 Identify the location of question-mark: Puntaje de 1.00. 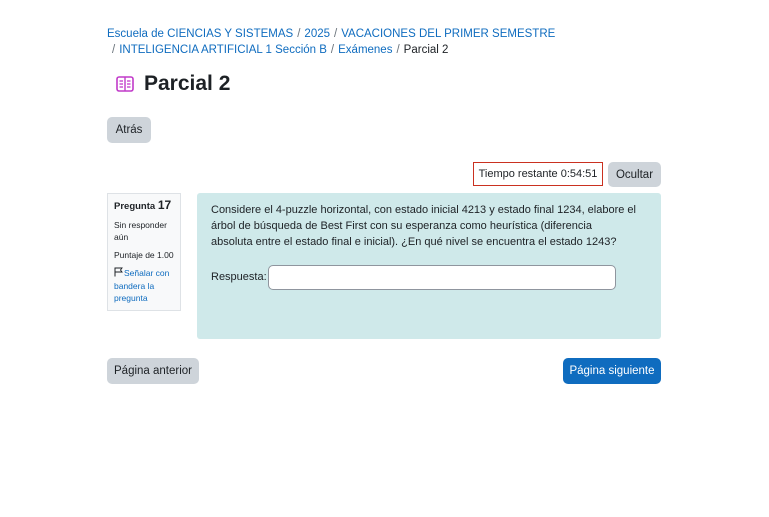
(144, 255).